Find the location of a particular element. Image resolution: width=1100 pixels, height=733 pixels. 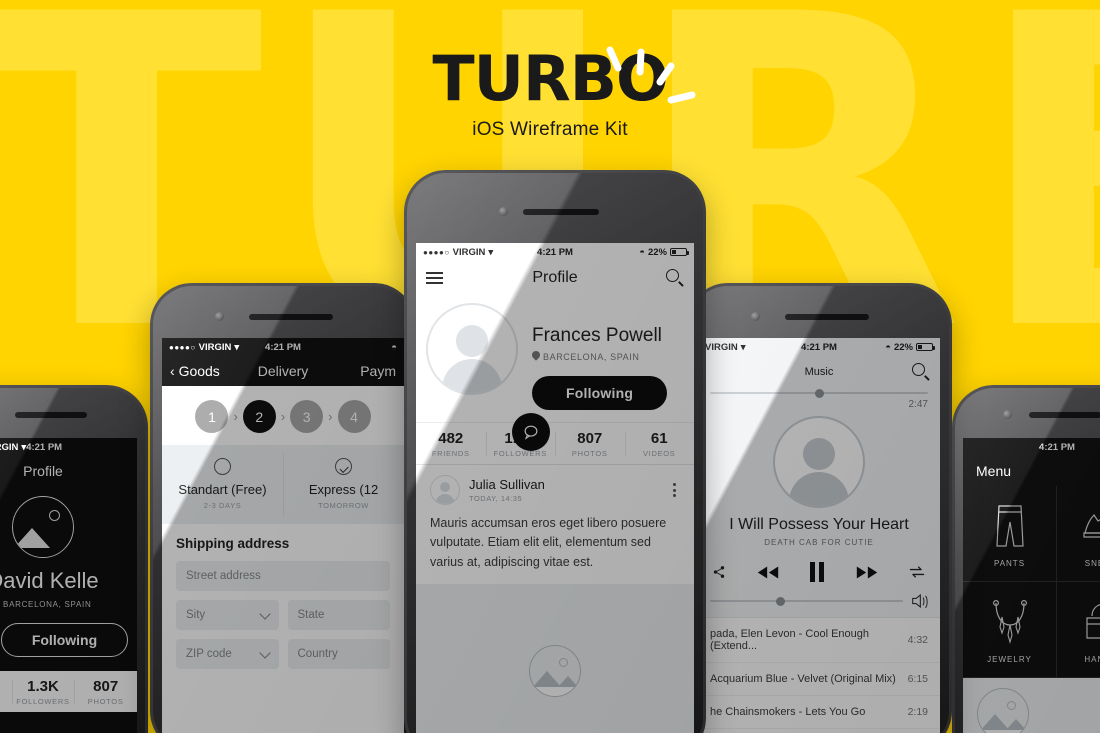

repeat-icon is located at coordinates (917, 572).